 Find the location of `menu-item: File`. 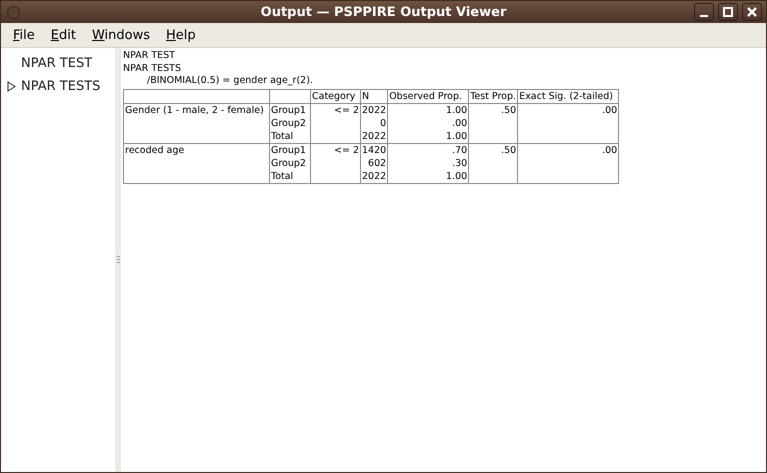

menu-item: File is located at coordinates (24, 35).